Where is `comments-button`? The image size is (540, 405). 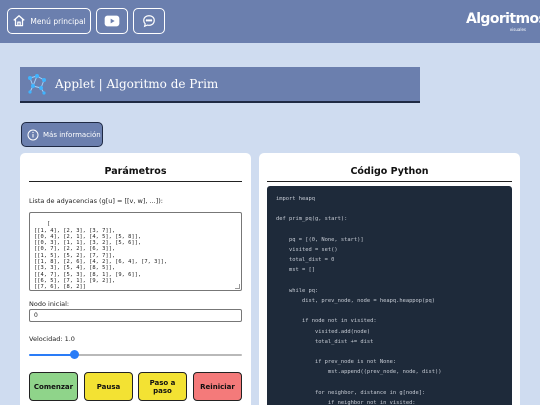 comments-button is located at coordinates (149, 21).